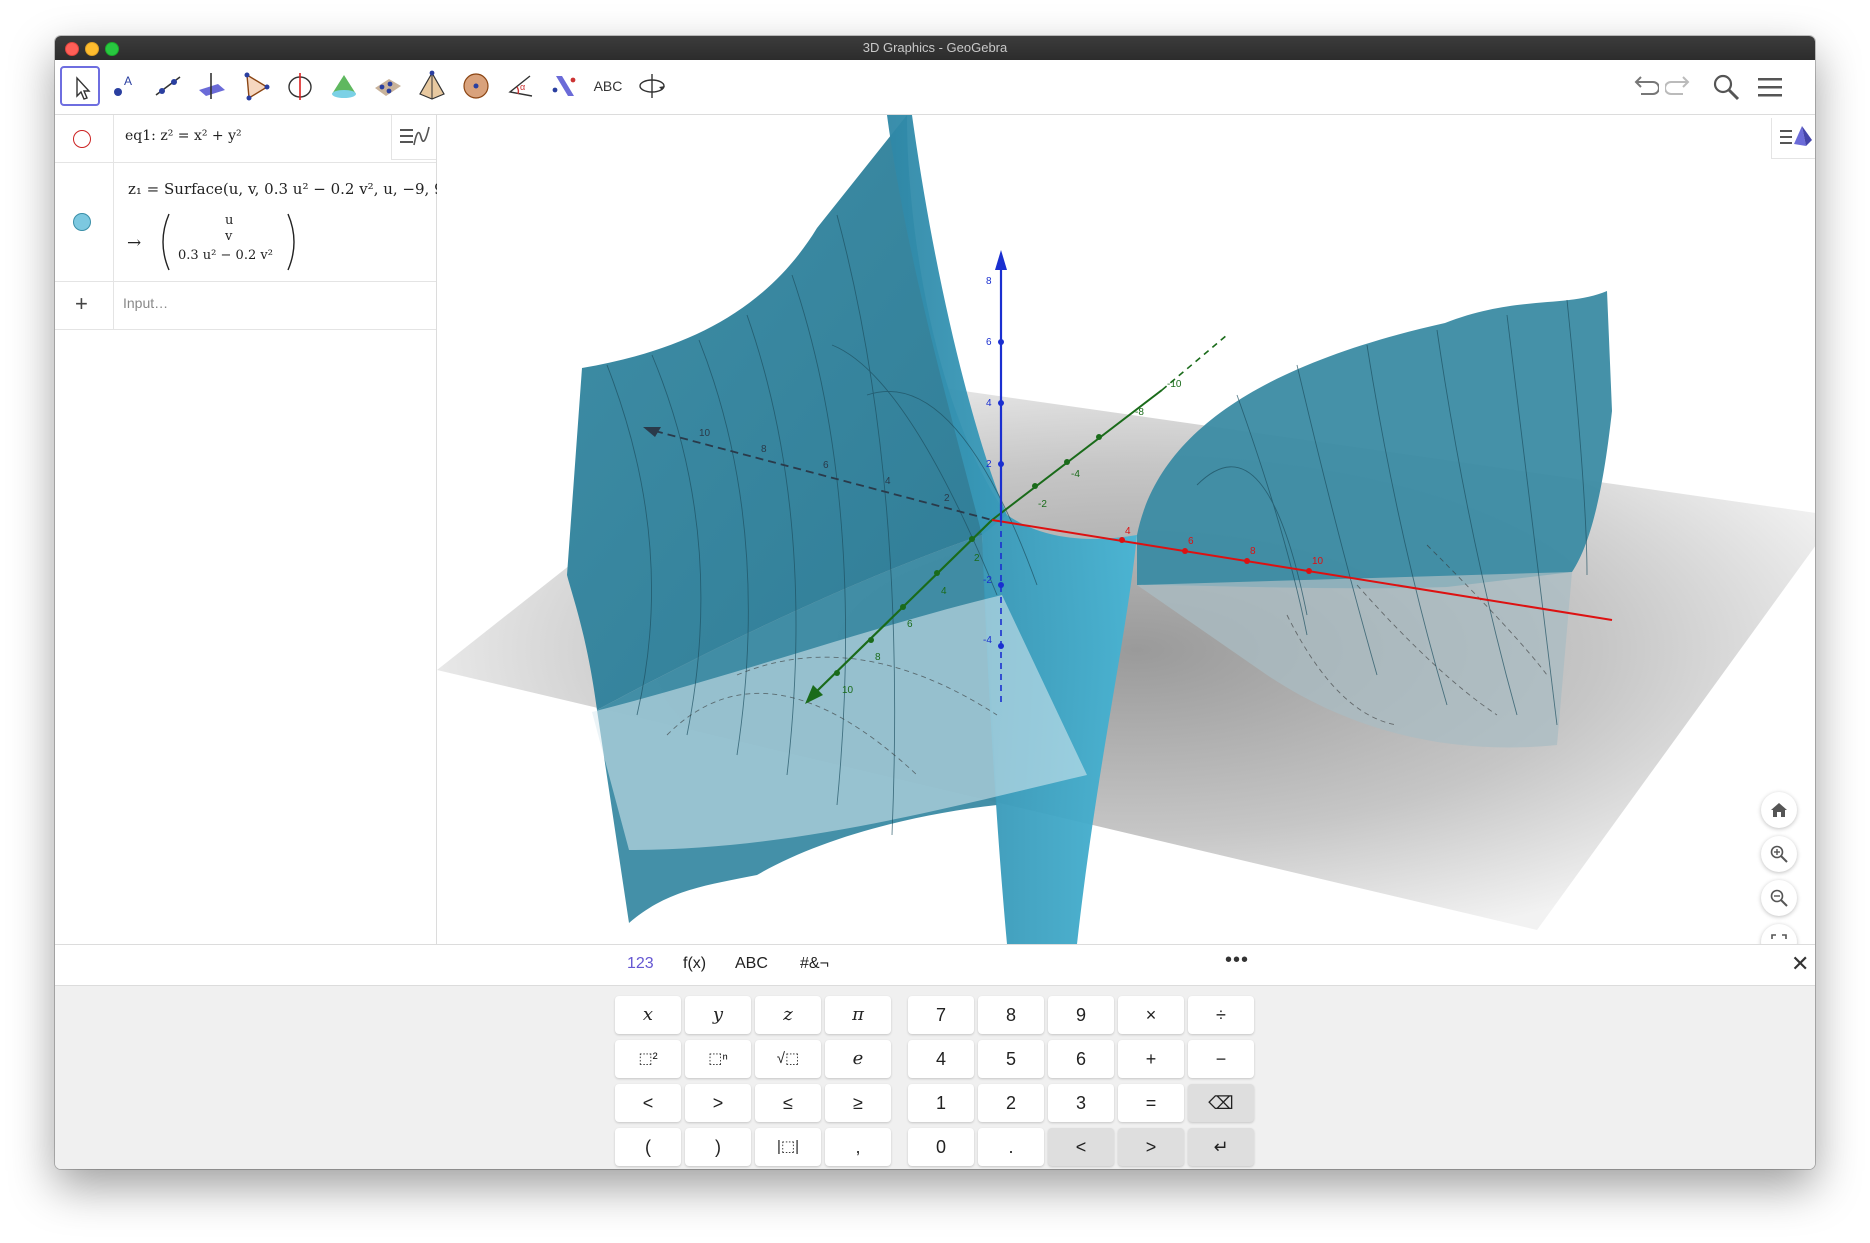  What do you see at coordinates (788, 1015) in the screenshot?
I see `key-z: z` at bounding box center [788, 1015].